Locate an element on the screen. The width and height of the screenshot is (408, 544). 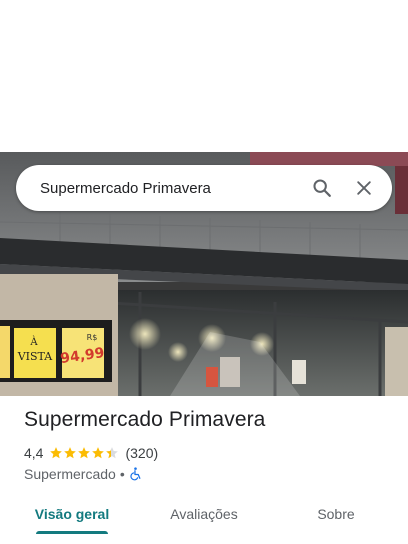
search-bar is located at coordinates (204, 188).